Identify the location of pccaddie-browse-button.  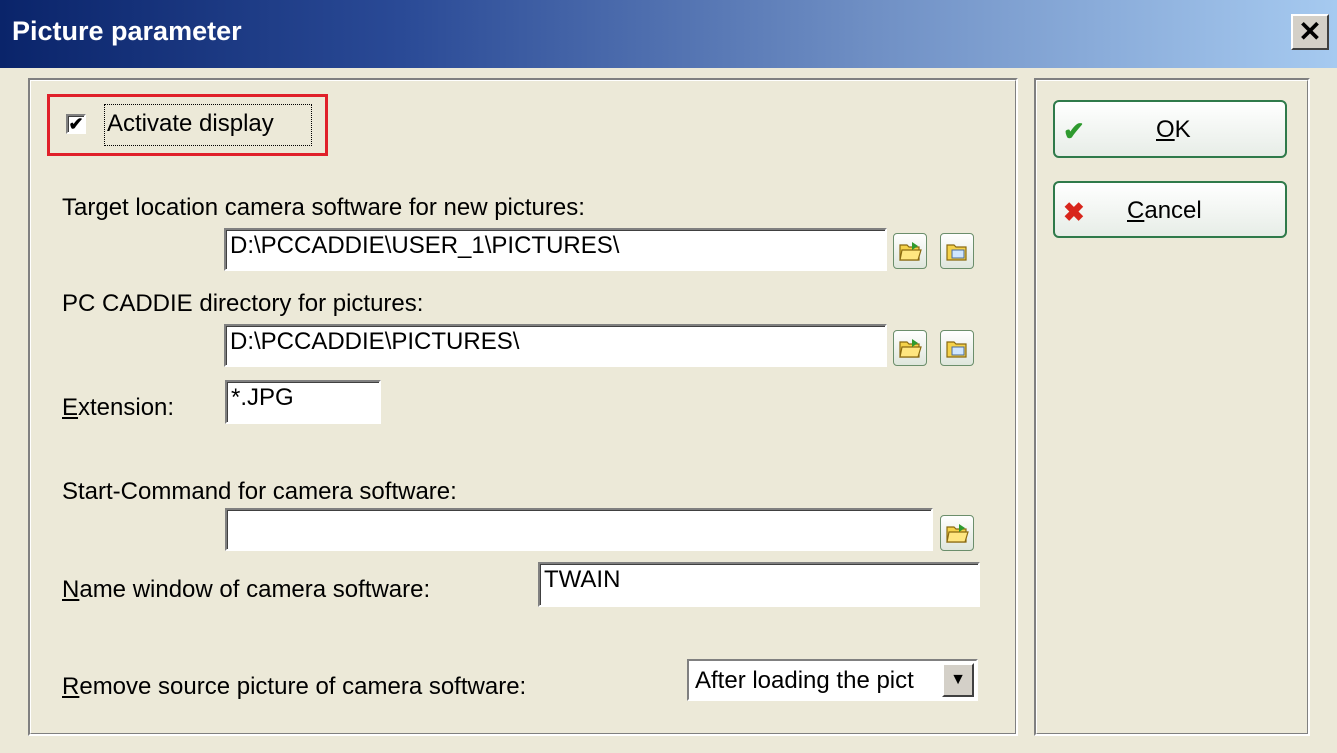
(910, 348).